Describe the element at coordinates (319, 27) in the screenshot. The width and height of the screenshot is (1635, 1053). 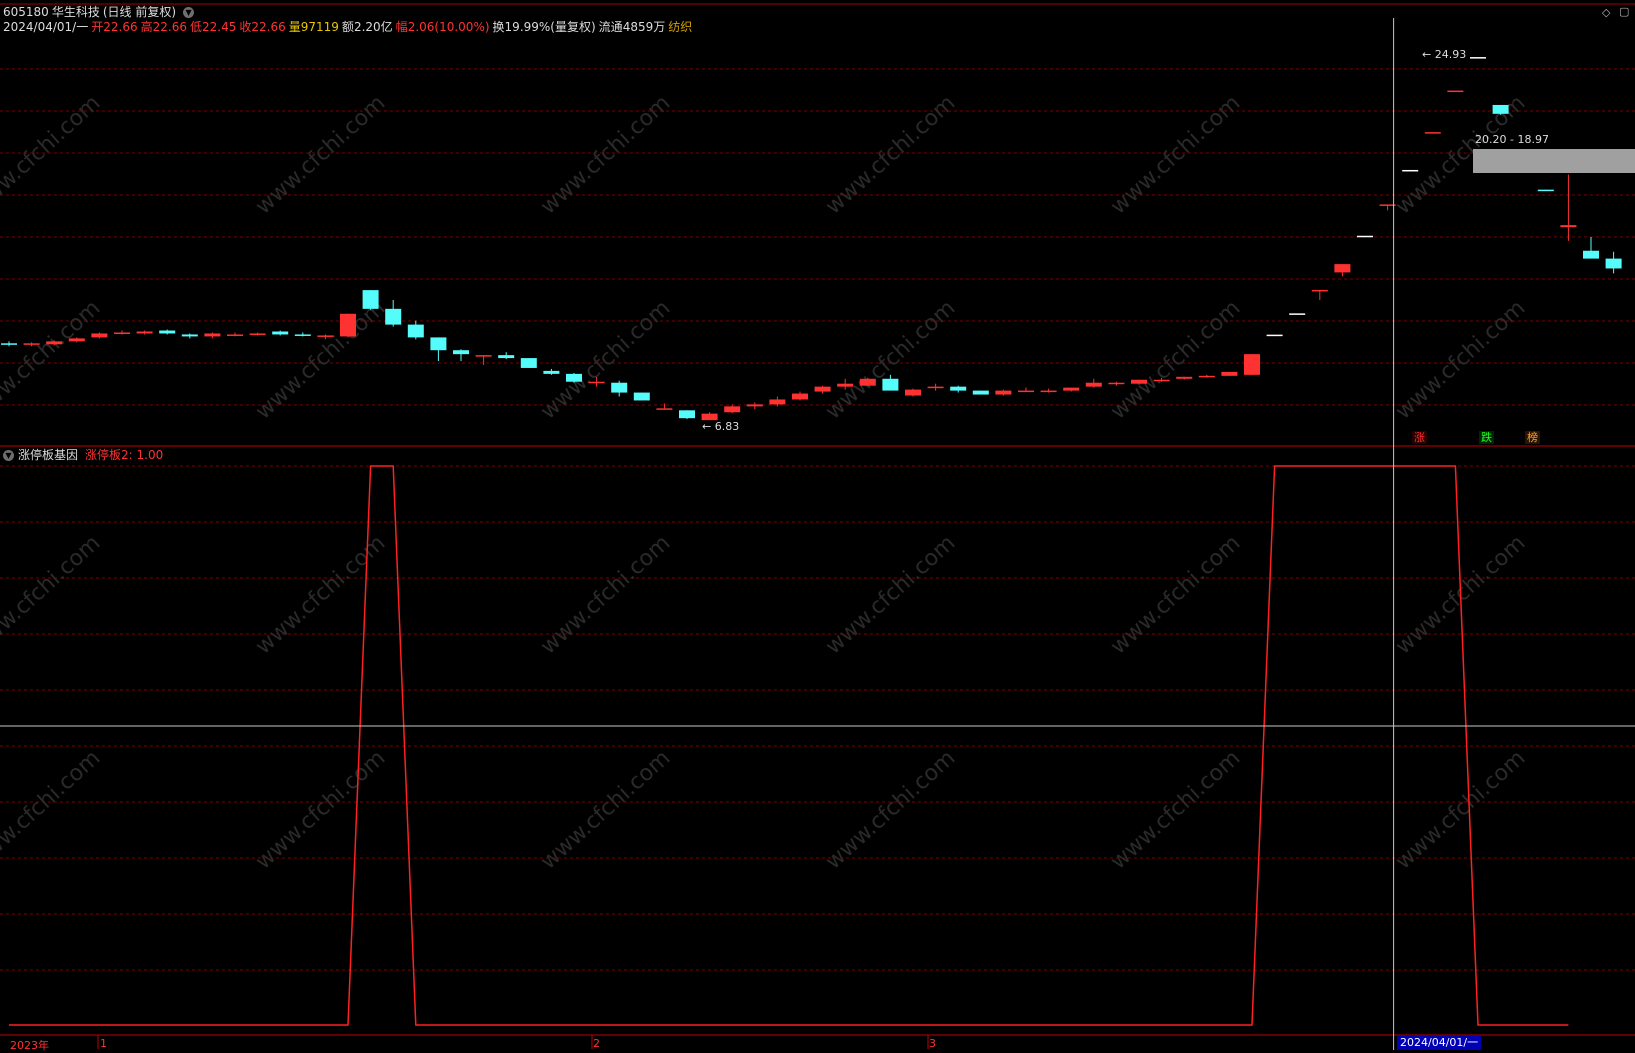
I see `volume-value: 97119` at that location.